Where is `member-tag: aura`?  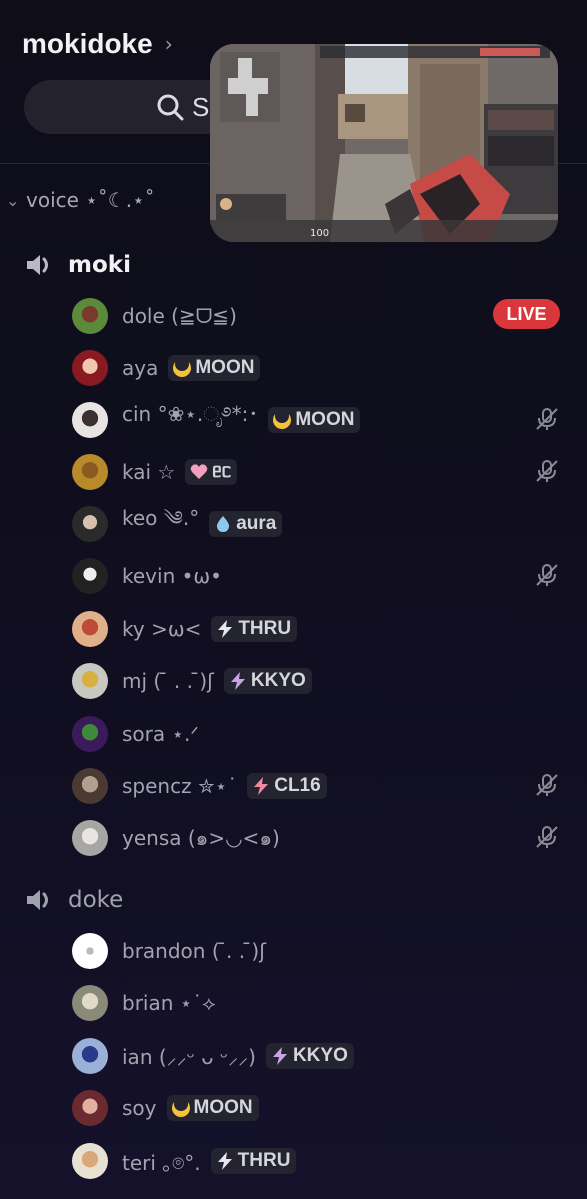 member-tag: aura is located at coordinates (246, 524).